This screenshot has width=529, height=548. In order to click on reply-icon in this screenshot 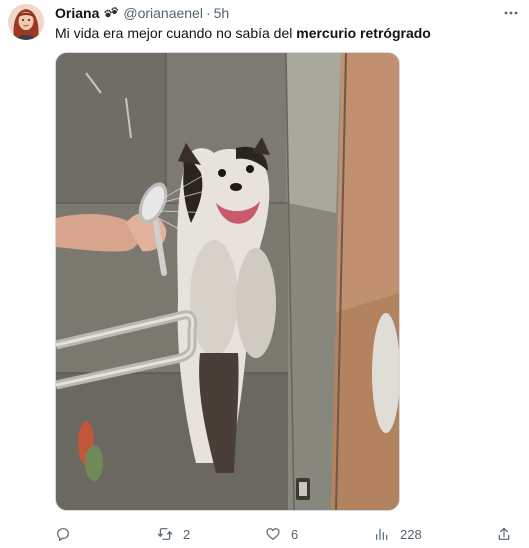, I will do `click(63, 534)`.